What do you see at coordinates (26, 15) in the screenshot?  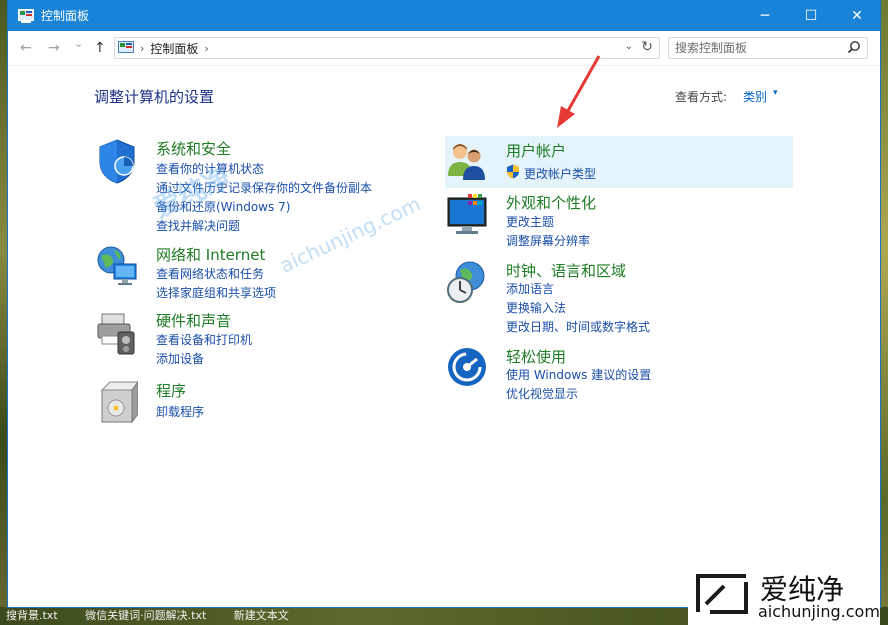 I see `control-panel-icon` at bounding box center [26, 15].